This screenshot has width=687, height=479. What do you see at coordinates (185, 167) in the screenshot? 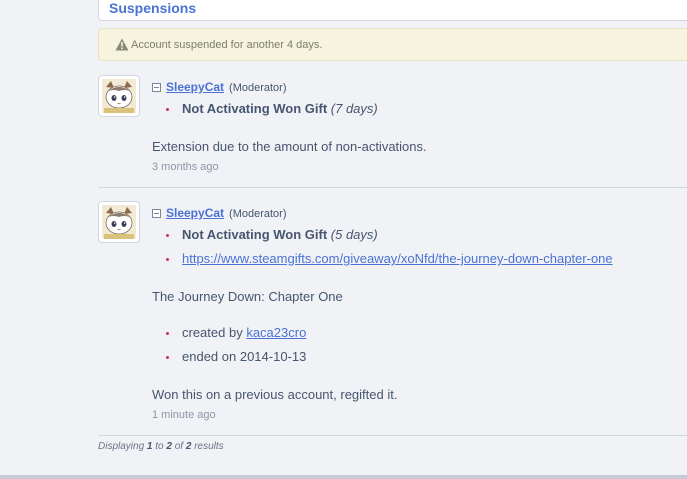
I see `timestamp: 3 months ago` at bounding box center [185, 167].